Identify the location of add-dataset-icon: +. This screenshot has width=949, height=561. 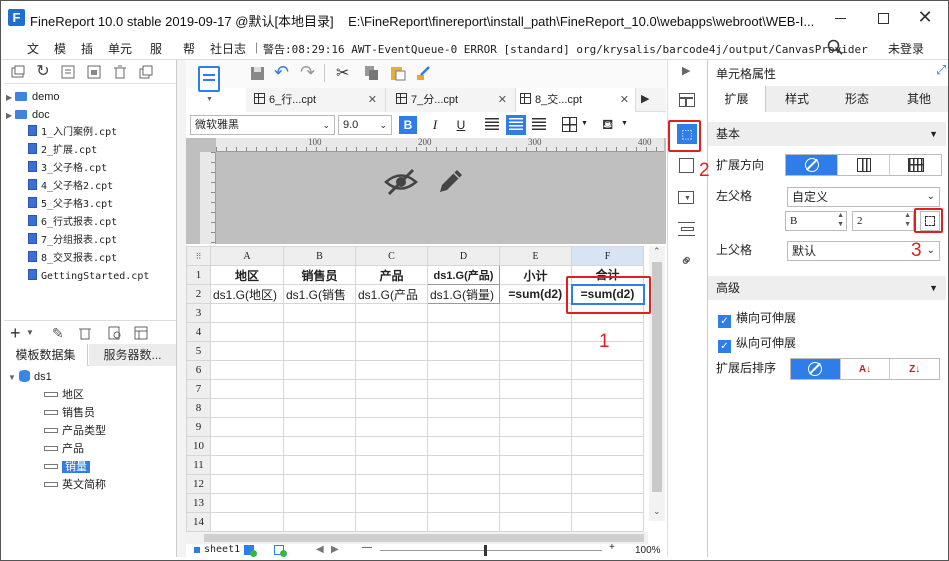
(15, 333).